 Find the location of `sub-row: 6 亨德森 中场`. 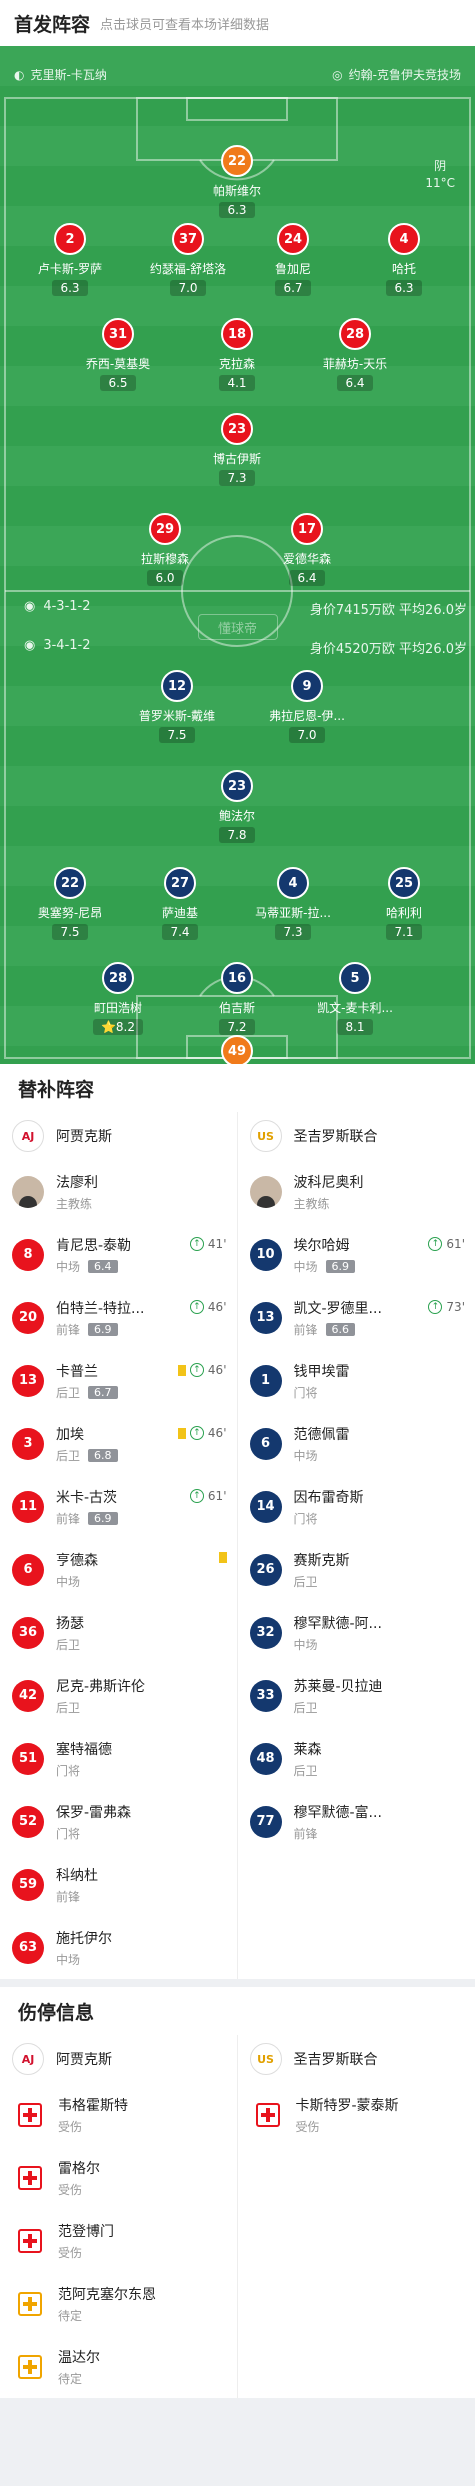

sub-row: 6 亨德森 中场 is located at coordinates (118, 1569).